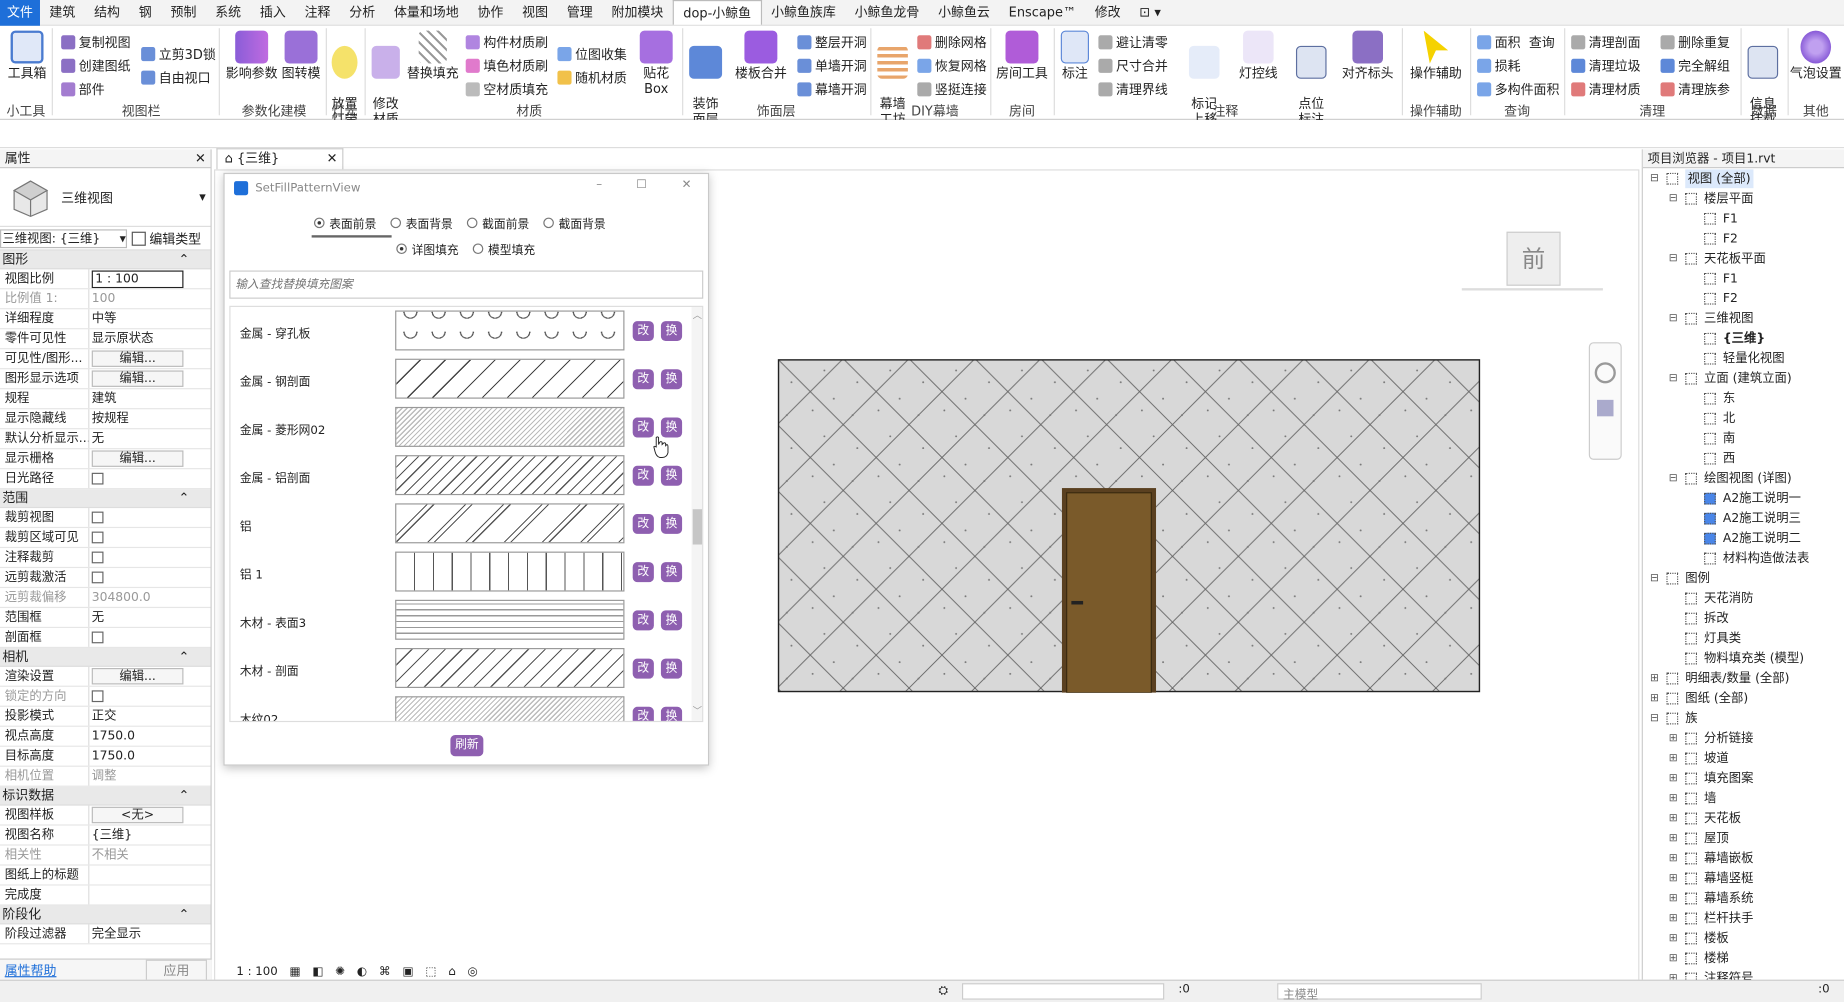 The width and height of the screenshot is (1844, 1002). What do you see at coordinates (149, 418) in the screenshot?
I see `property-value: 按规程` at bounding box center [149, 418].